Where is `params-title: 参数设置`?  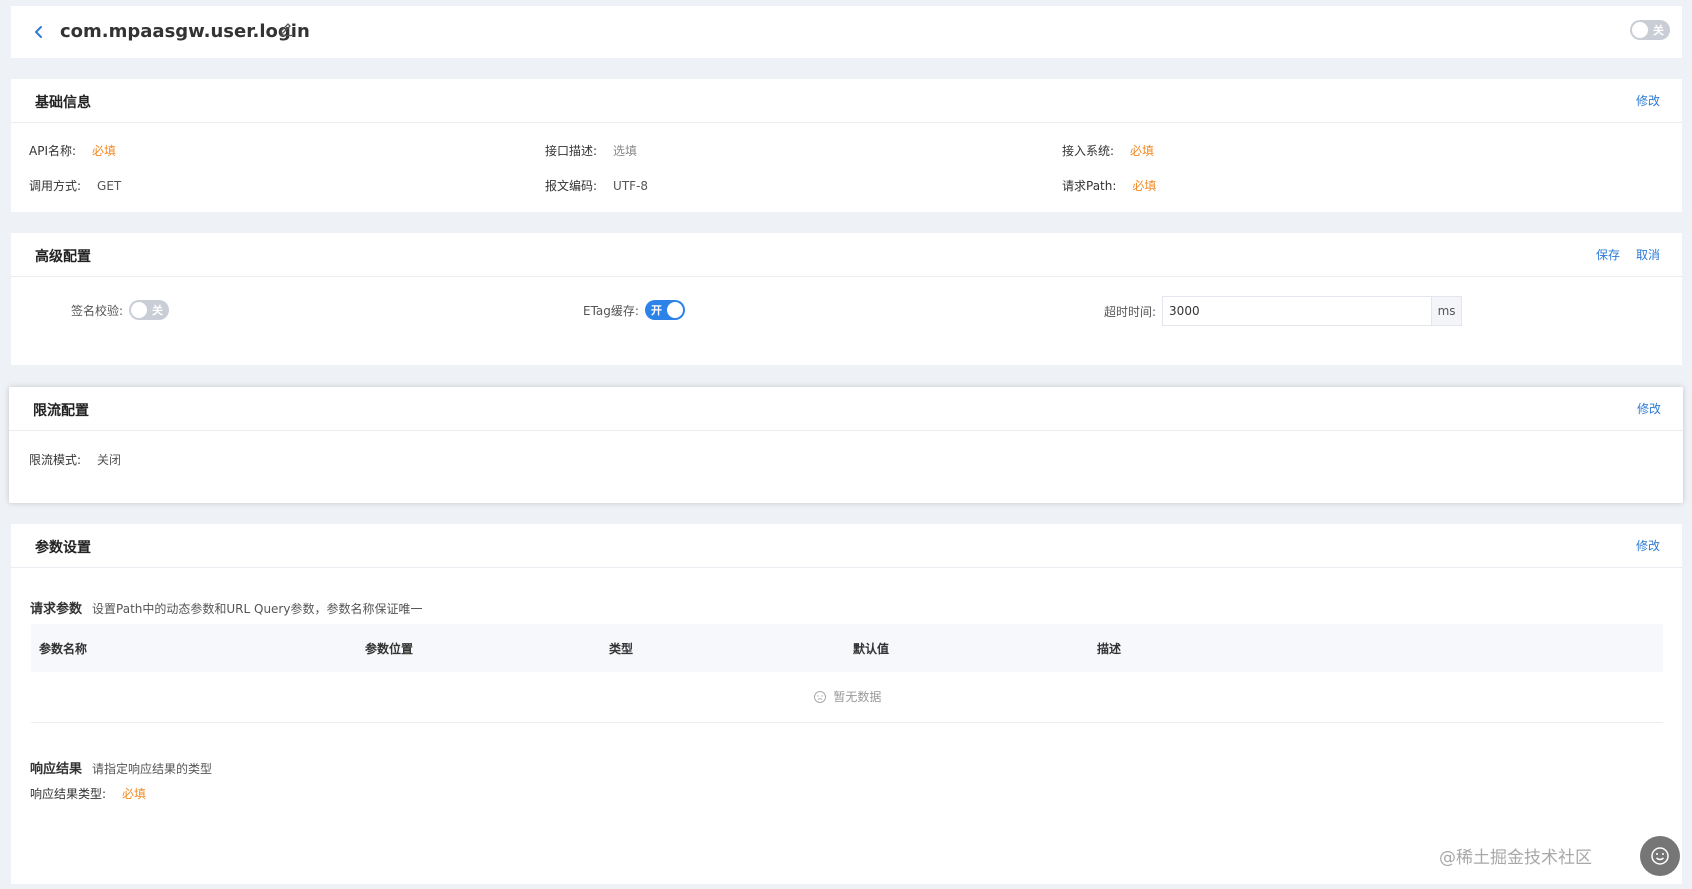
params-title: 参数设置 is located at coordinates (63, 548).